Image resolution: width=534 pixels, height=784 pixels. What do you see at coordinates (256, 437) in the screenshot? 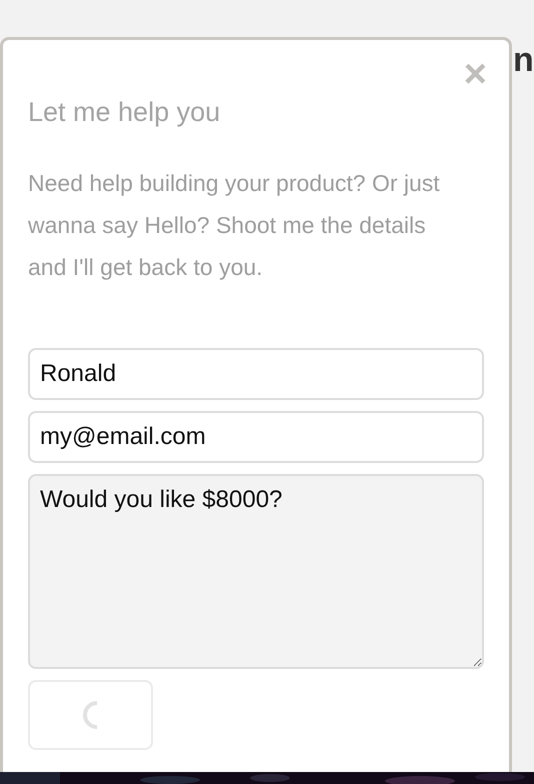
I see `text-field: my@email.com` at bounding box center [256, 437].